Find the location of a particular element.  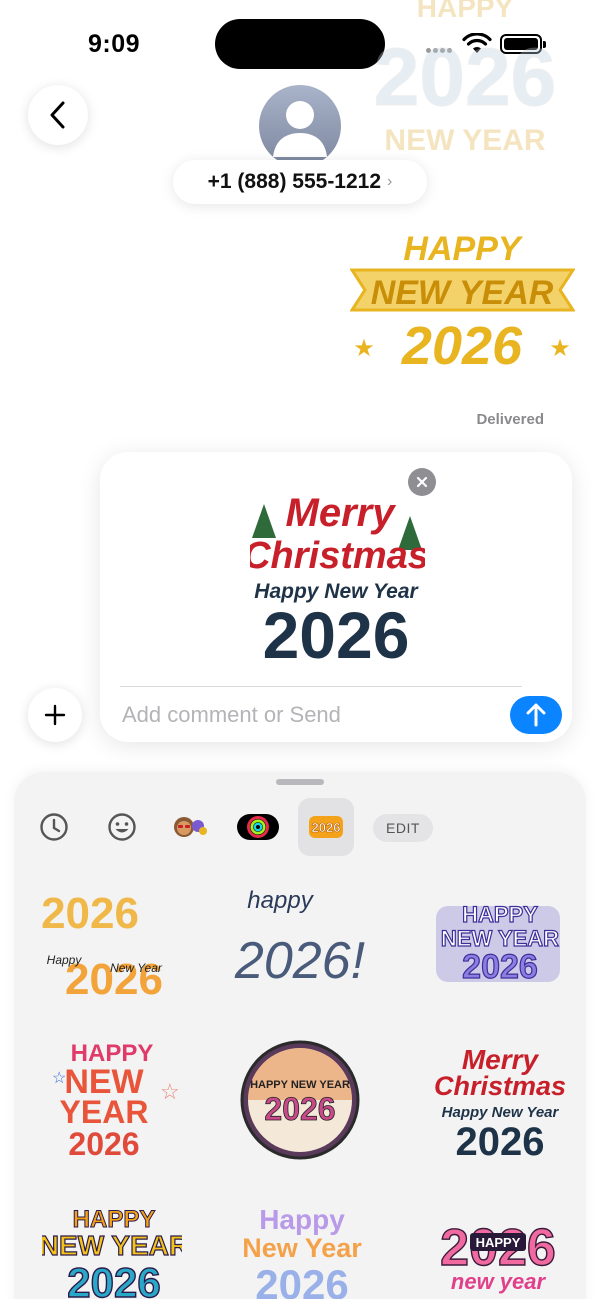

ghost-text-happy: HAPPY is located at coordinates (465, 11).